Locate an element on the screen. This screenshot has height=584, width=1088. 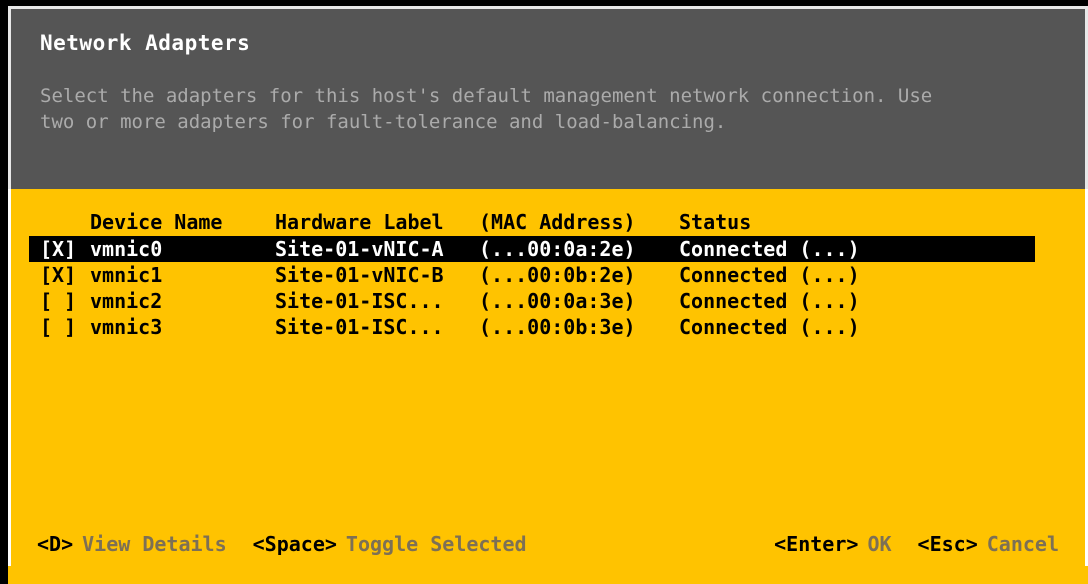
key-cap-d: <D> is located at coordinates (55, 543).